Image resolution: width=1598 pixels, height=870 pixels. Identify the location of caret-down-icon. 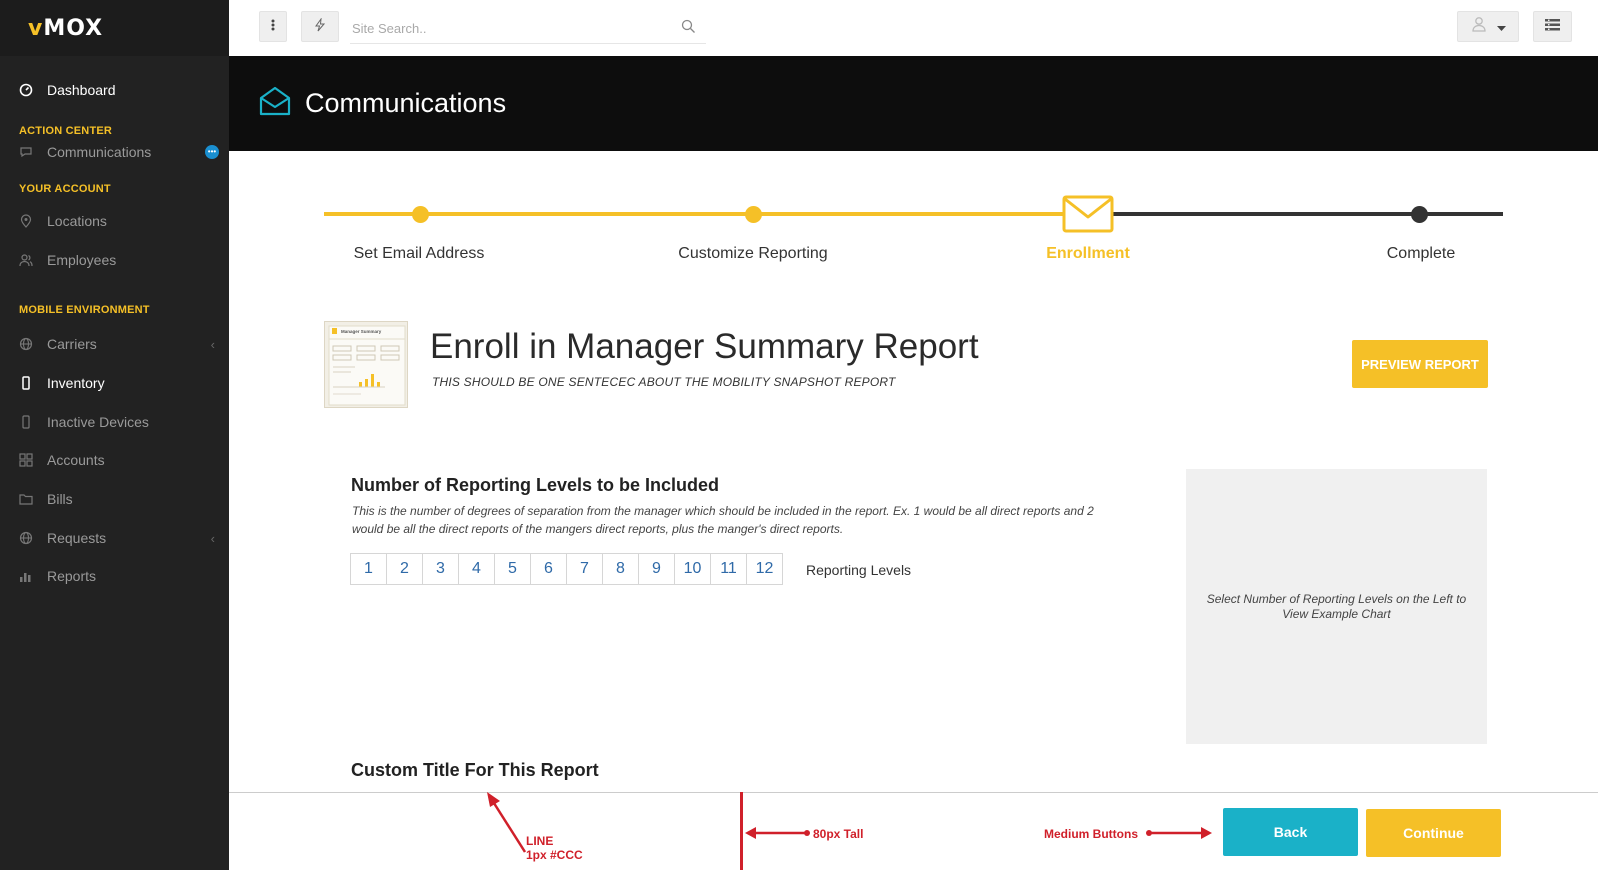
(1501, 27).